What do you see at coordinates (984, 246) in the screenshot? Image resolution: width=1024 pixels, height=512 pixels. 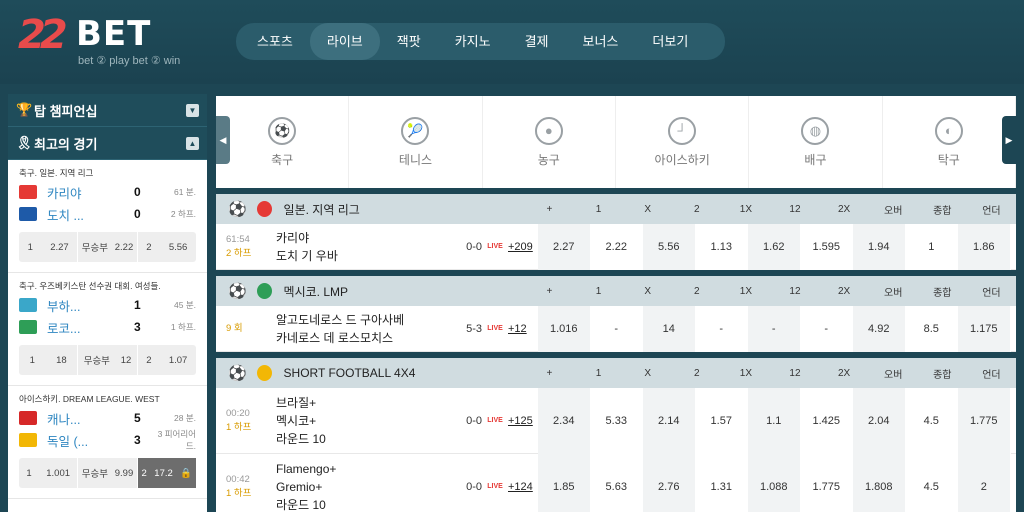 I see `odds-cell: 1.86` at bounding box center [984, 246].